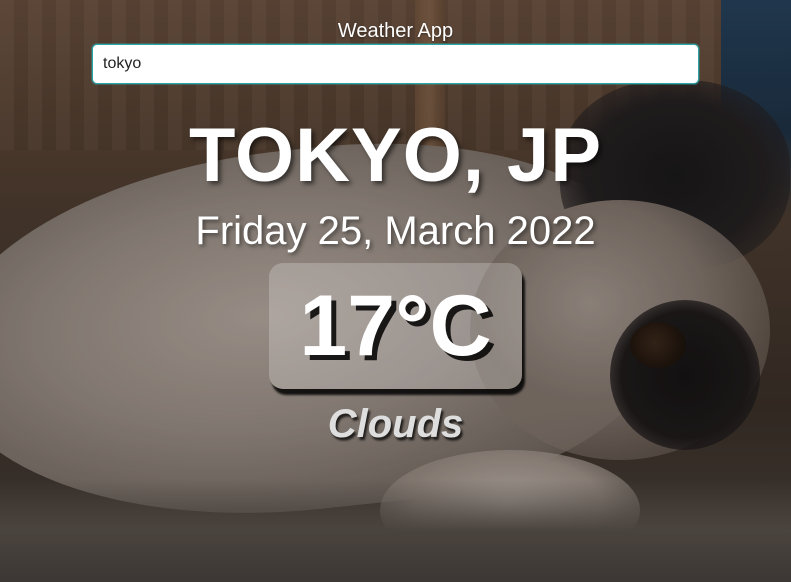  Describe the element at coordinates (395, 231) in the screenshot. I see `current-date: Friday 25, March 2022` at that location.